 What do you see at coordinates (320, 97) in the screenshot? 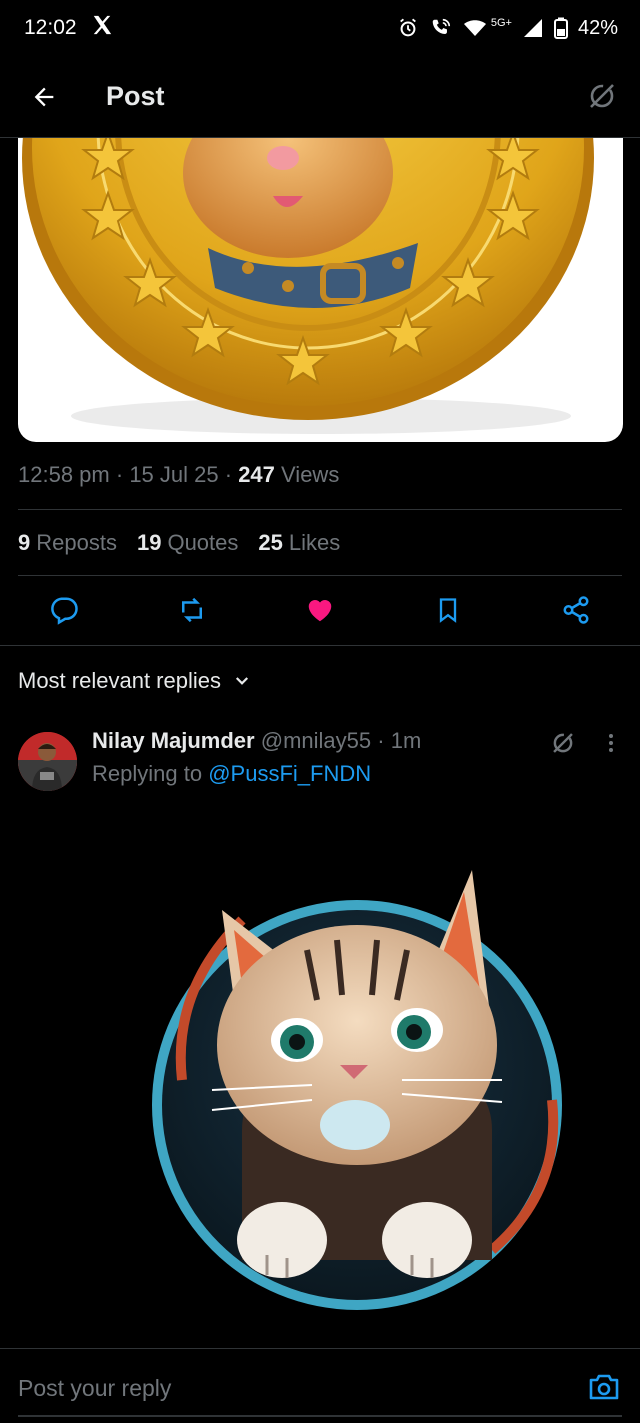
I see `top-app-bar: Post` at bounding box center [320, 97].